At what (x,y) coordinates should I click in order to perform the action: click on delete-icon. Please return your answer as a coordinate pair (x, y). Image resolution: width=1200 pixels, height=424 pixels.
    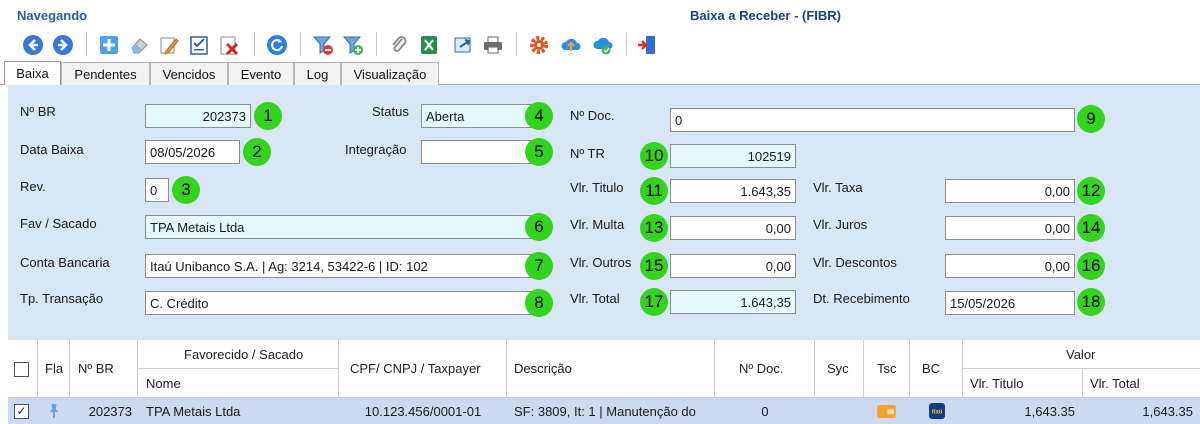
    Looking at the image, I should click on (229, 45).